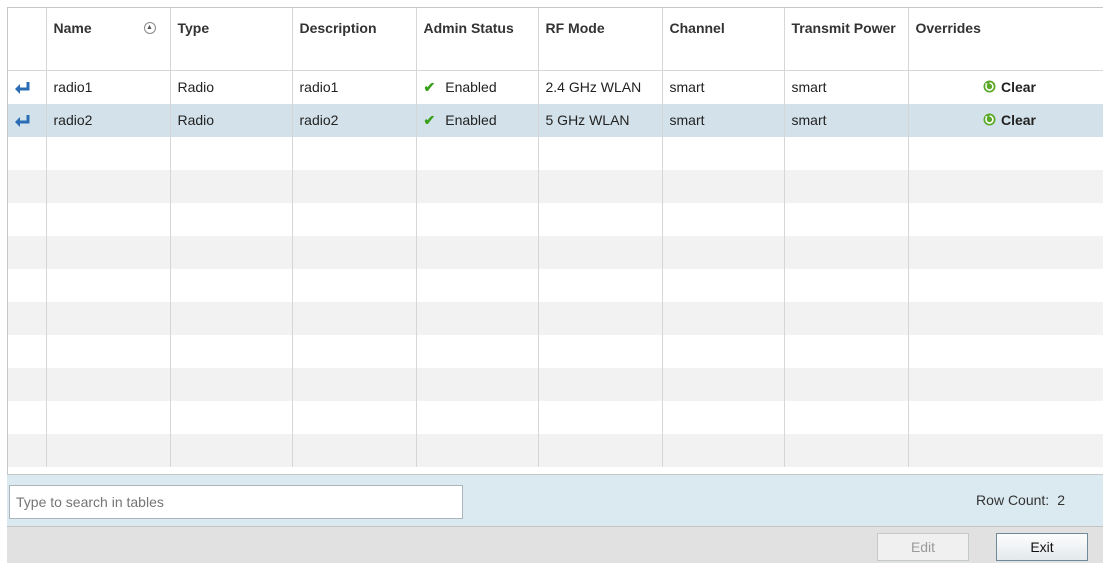 This screenshot has height=563, width=1103. I want to click on header-description: Description, so click(354, 39).